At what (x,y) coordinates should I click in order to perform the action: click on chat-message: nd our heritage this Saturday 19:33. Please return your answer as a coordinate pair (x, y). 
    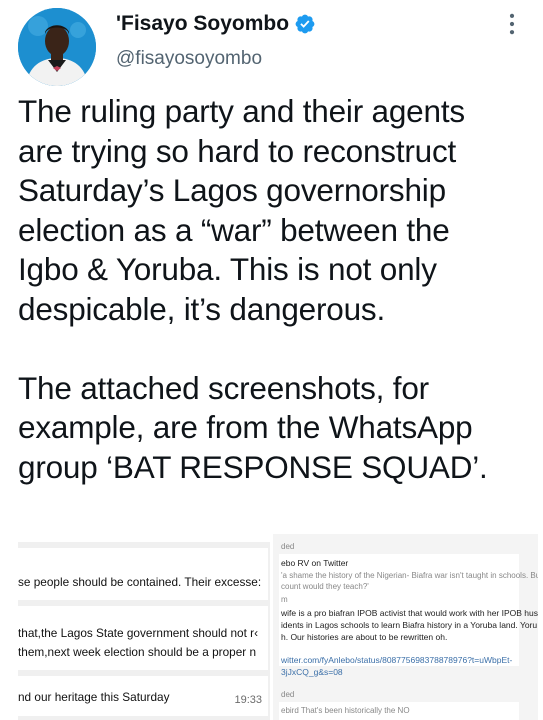
    Looking at the image, I should click on (143, 696).